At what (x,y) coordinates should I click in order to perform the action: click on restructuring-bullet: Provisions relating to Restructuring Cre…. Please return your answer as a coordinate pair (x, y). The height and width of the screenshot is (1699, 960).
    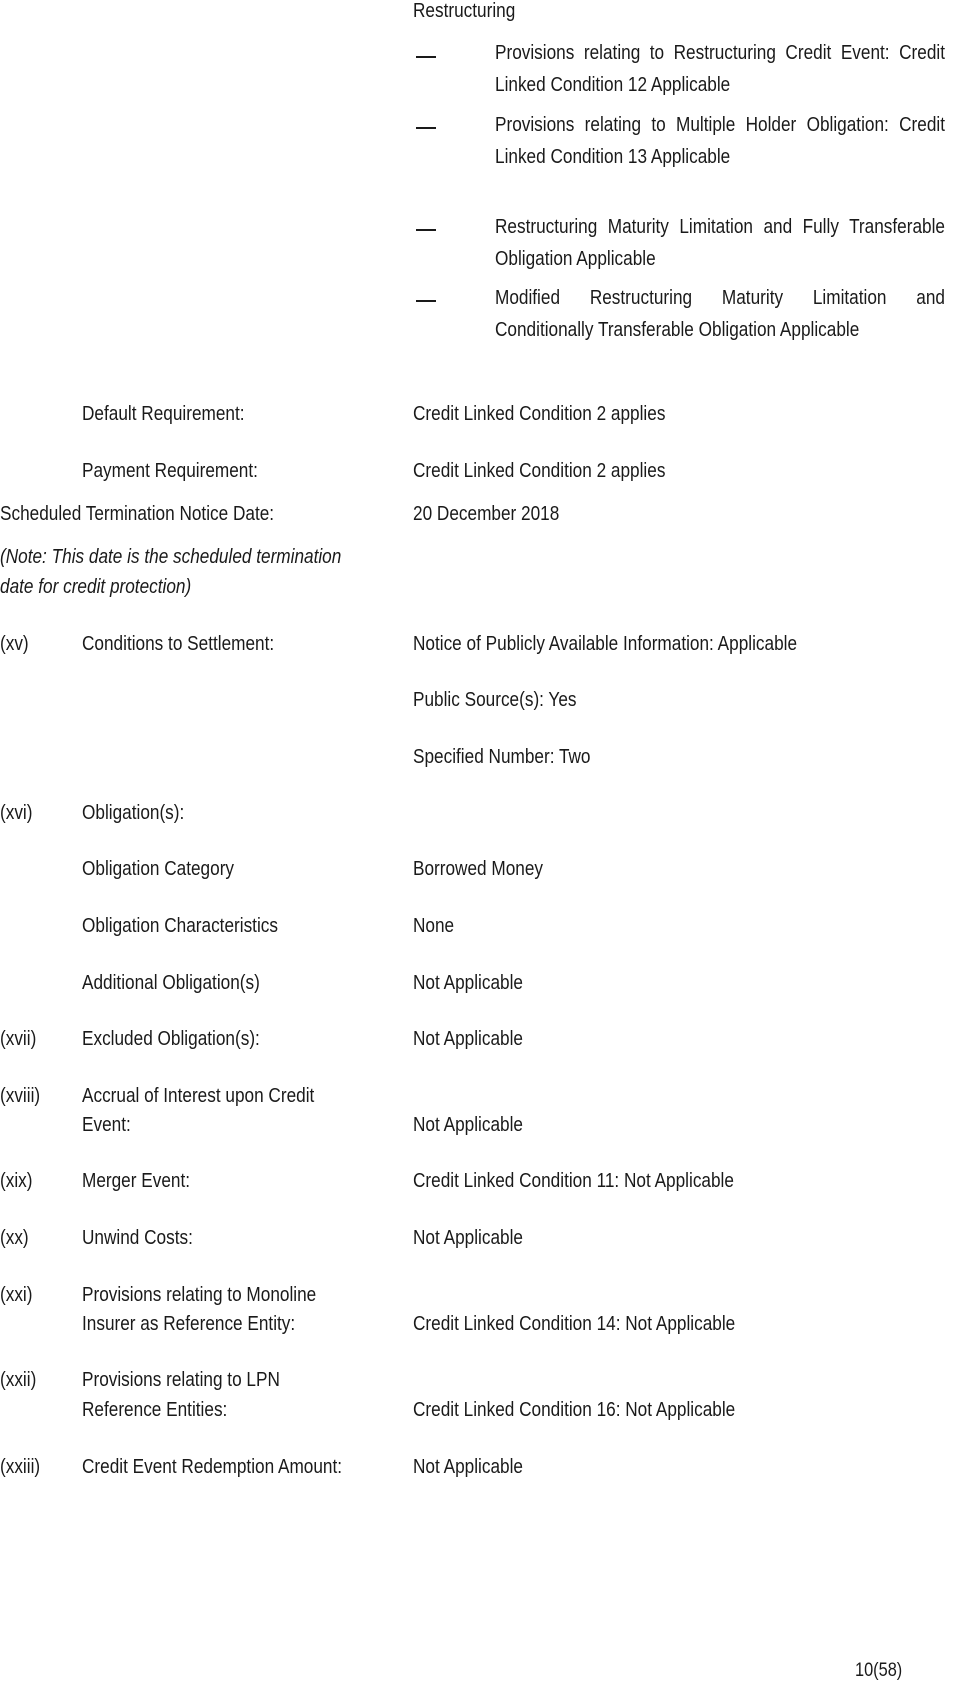
    Looking at the image, I should click on (720, 69).